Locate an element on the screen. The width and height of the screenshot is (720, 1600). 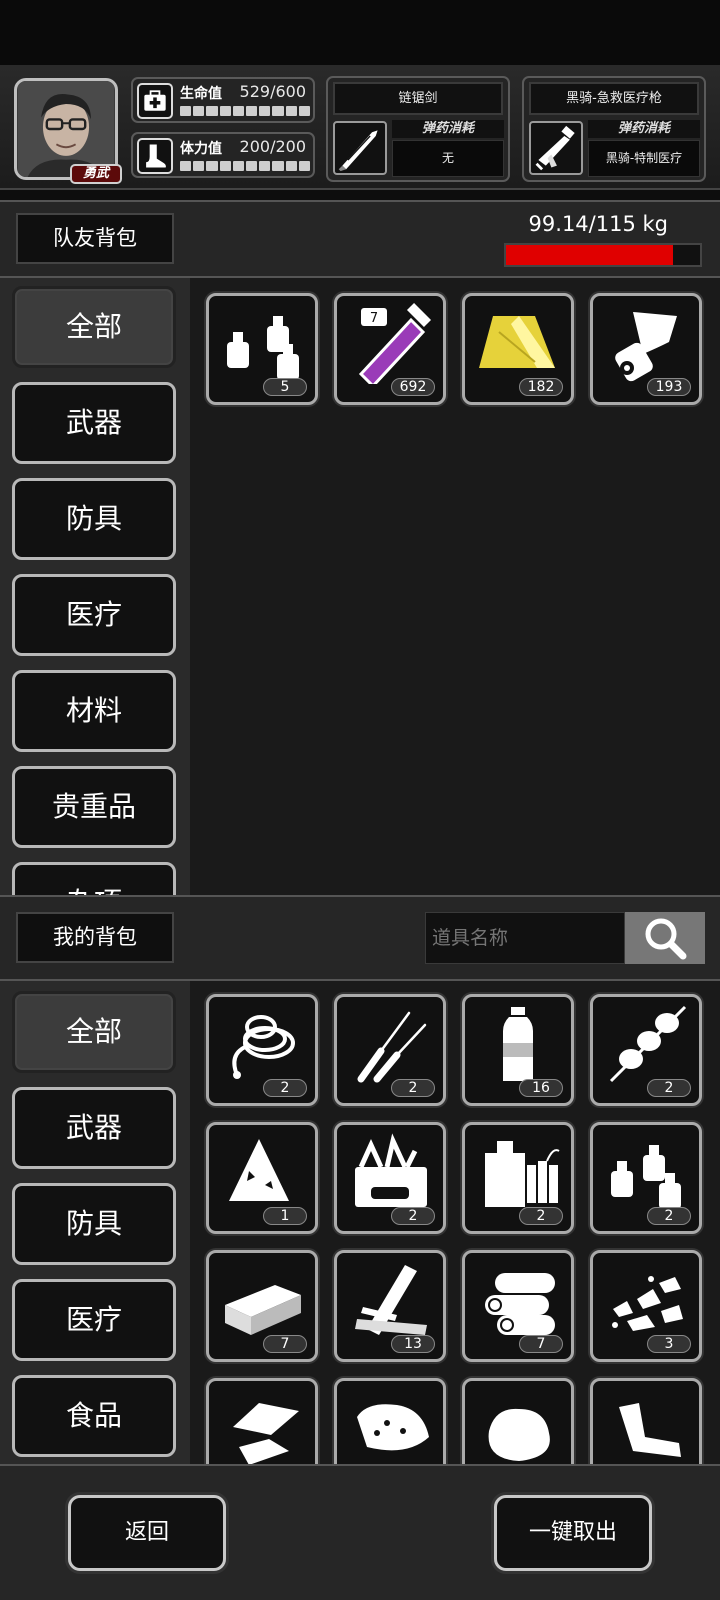
my-bag-category-list: 全部 武器 防具 医疗 食品 is located at coordinates (95, 1222).